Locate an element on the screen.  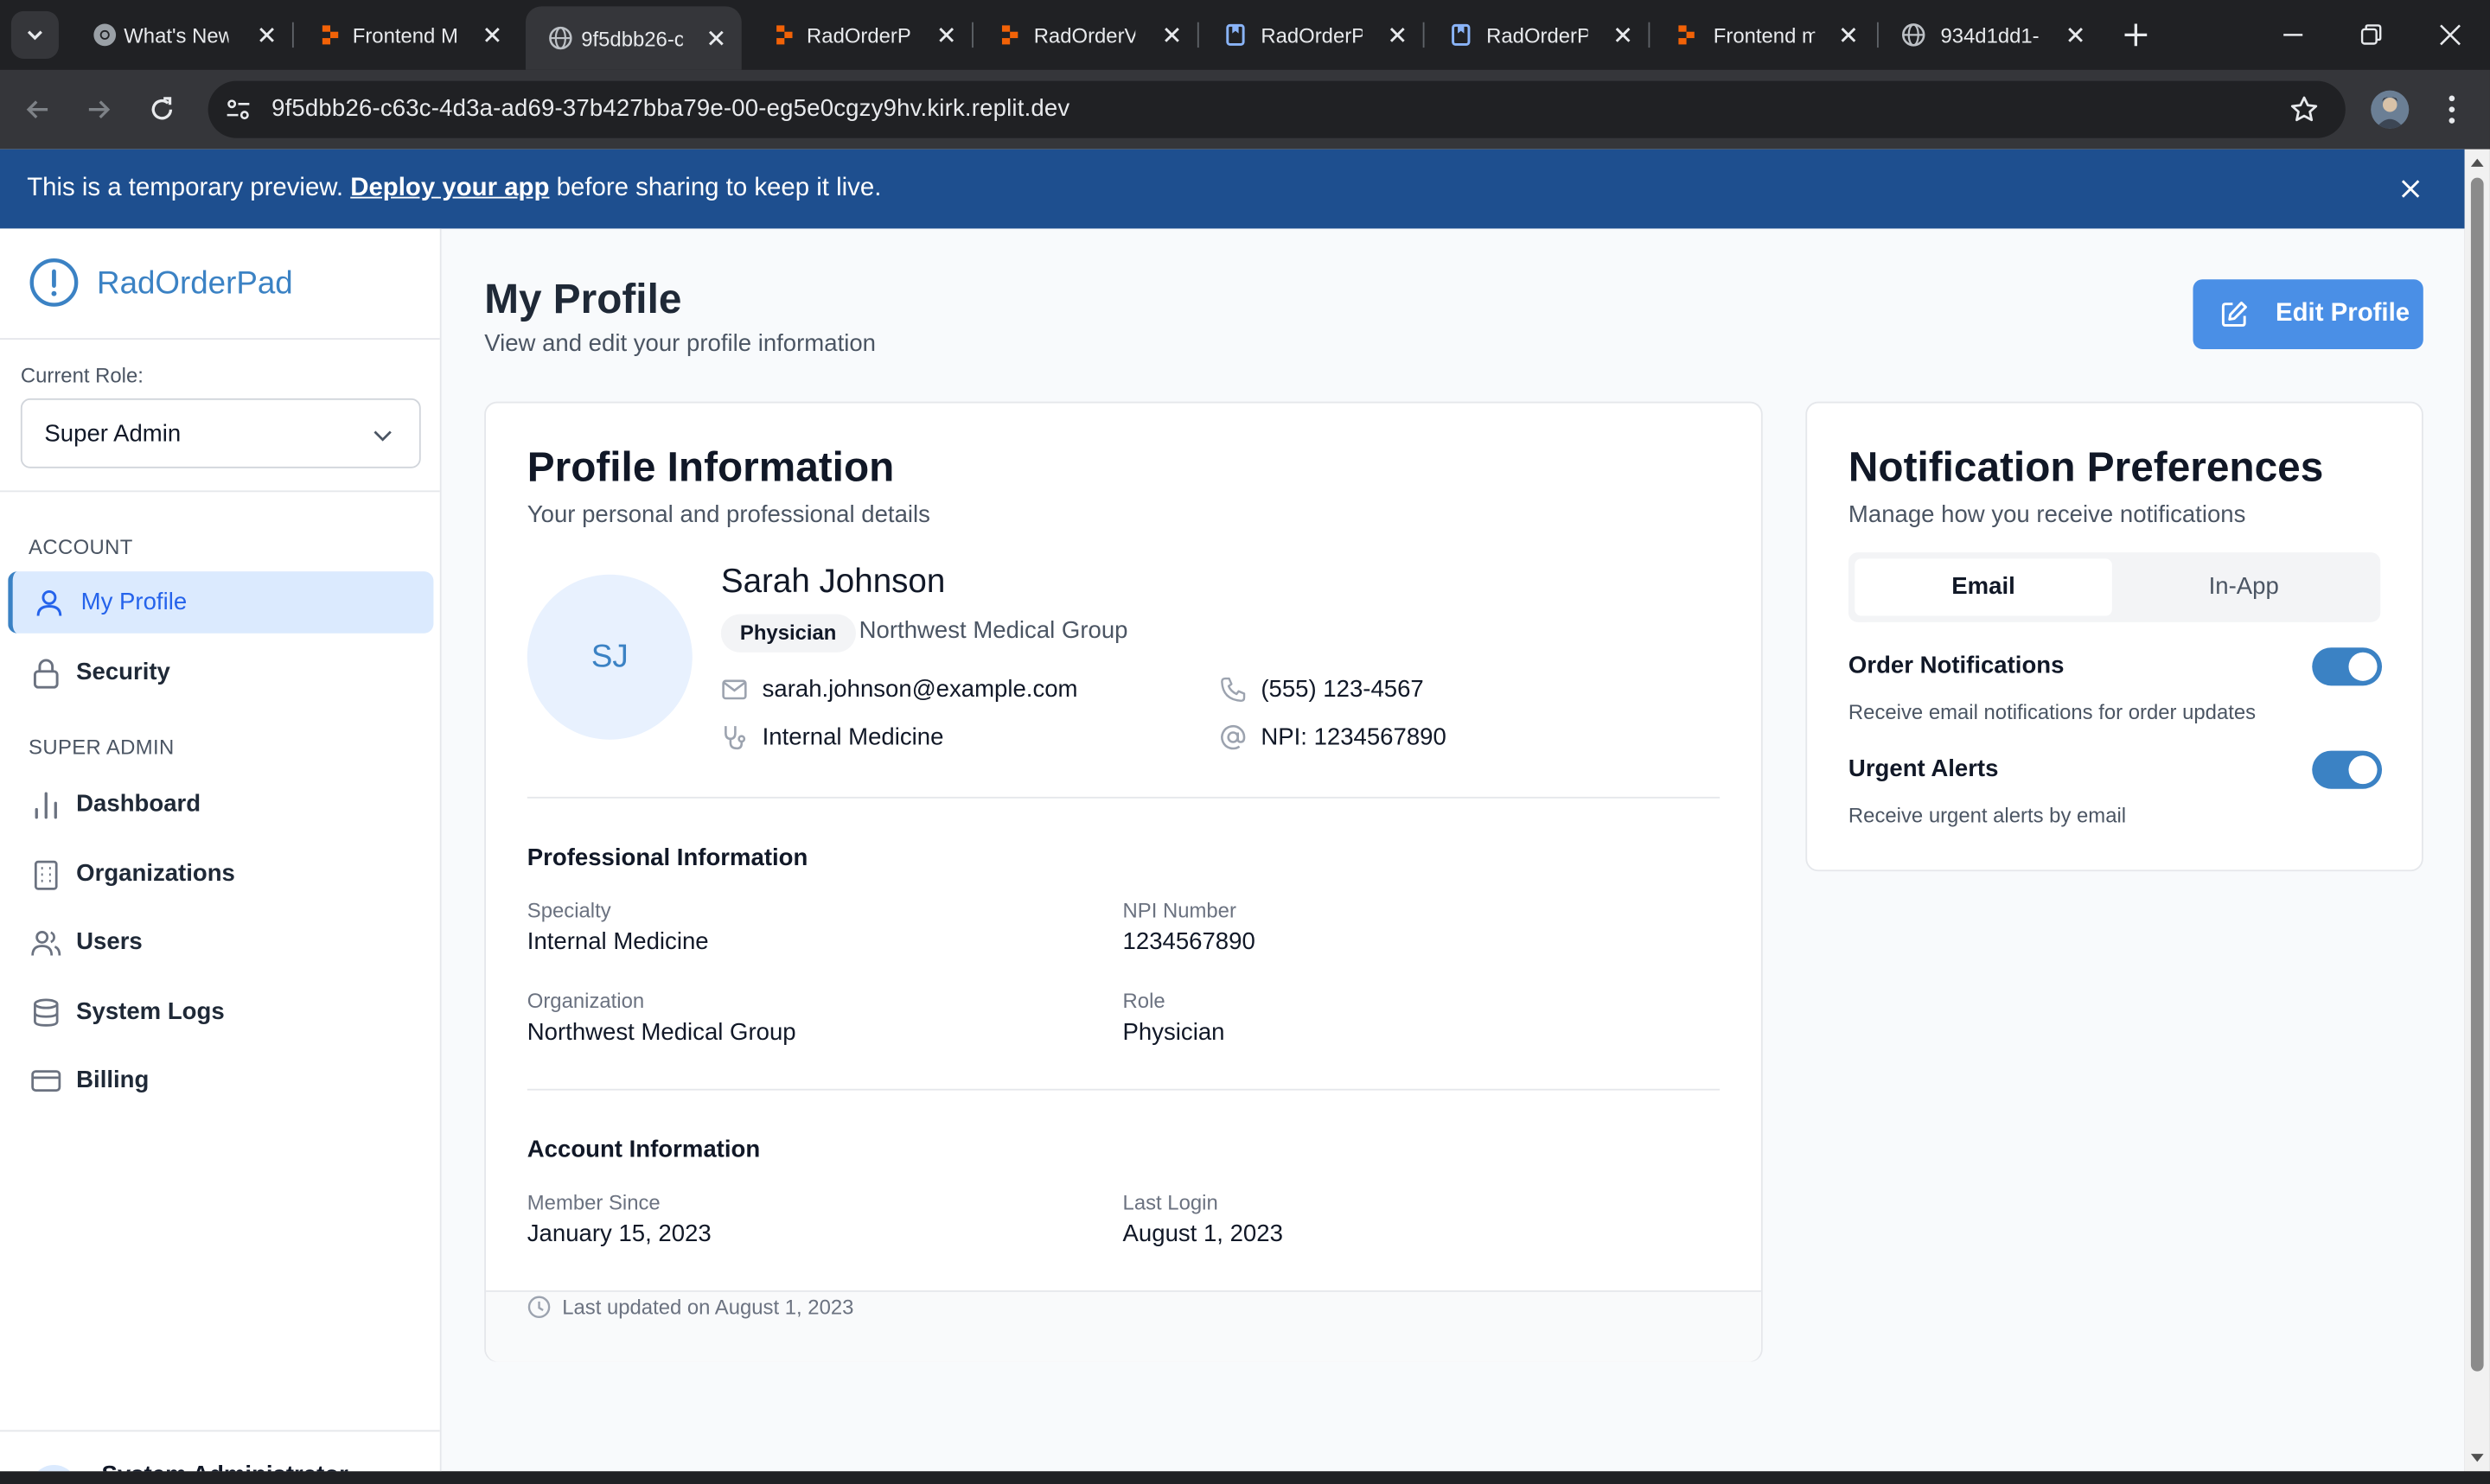
role-select-value: Super Admin is located at coordinates (113, 434).